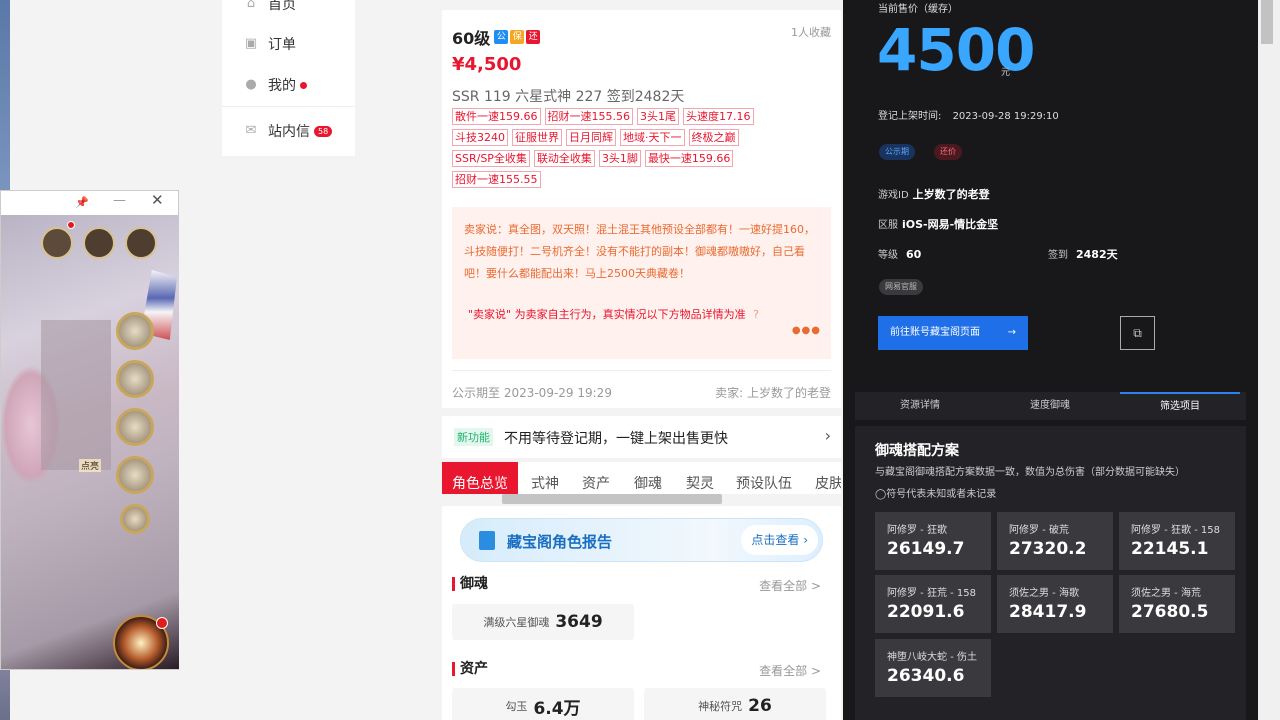 The image size is (1280, 720). What do you see at coordinates (323, 131) in the screenshot?
I see `message-count-badge: 58` at bounding box center [323, 131].